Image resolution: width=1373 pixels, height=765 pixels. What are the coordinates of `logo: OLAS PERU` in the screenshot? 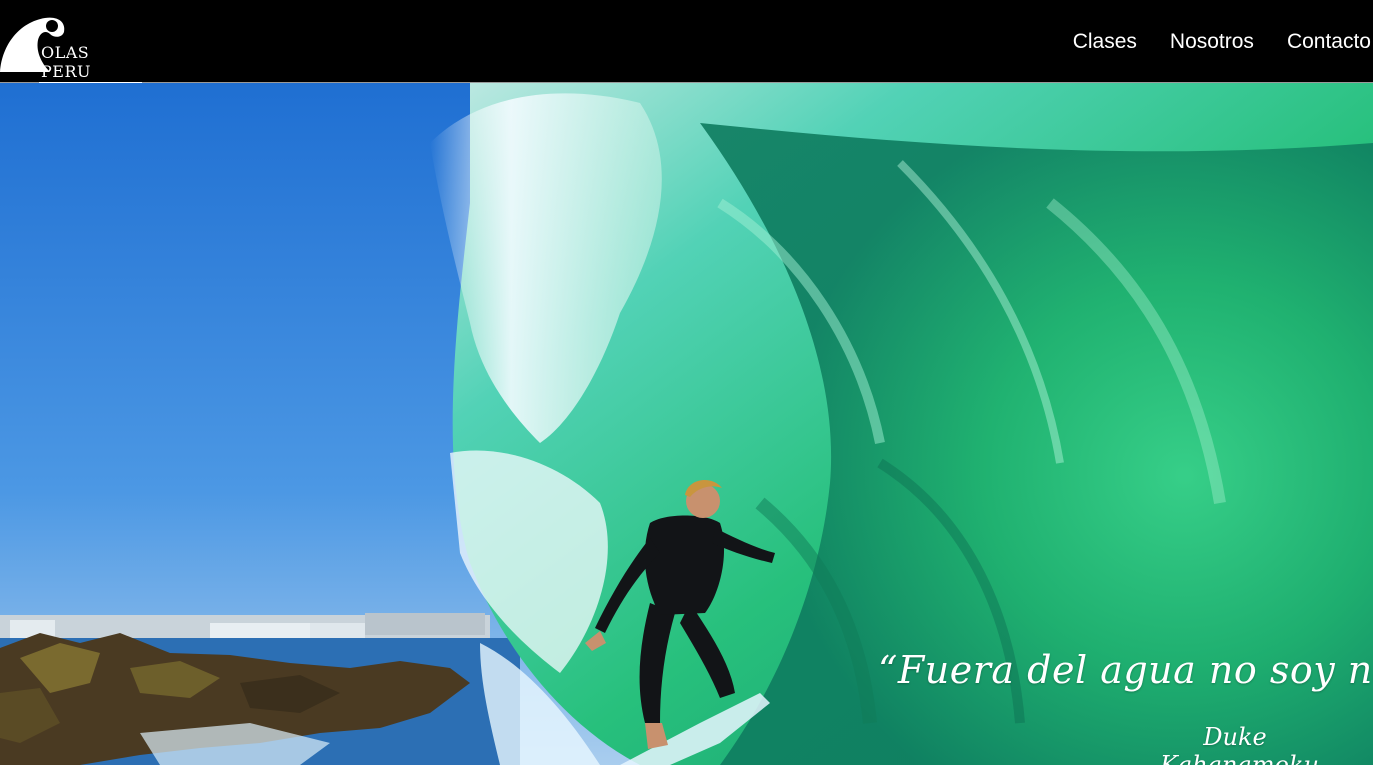 It's located at (71, 48).